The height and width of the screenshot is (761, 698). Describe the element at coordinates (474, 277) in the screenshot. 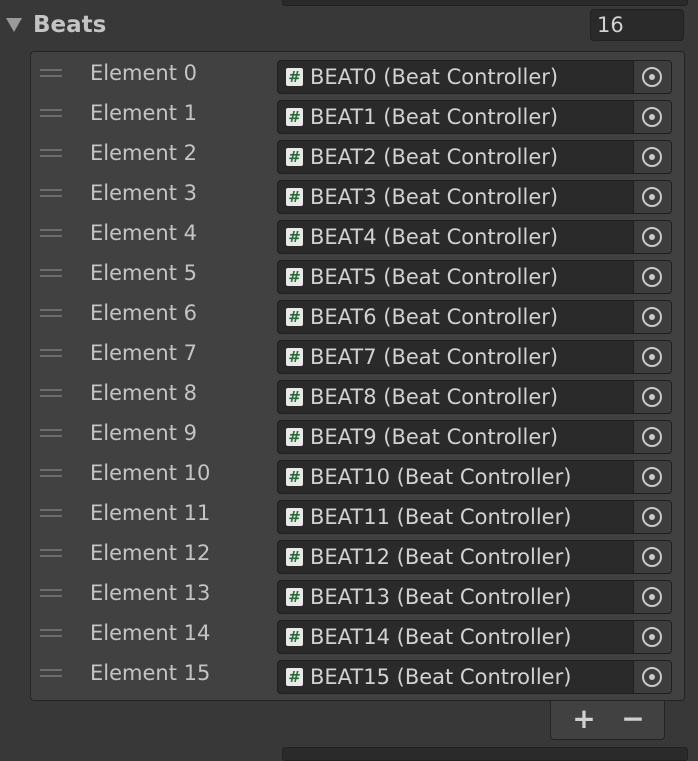

I see `object-field: # BEAT5 (Beat Controller)` at that location.